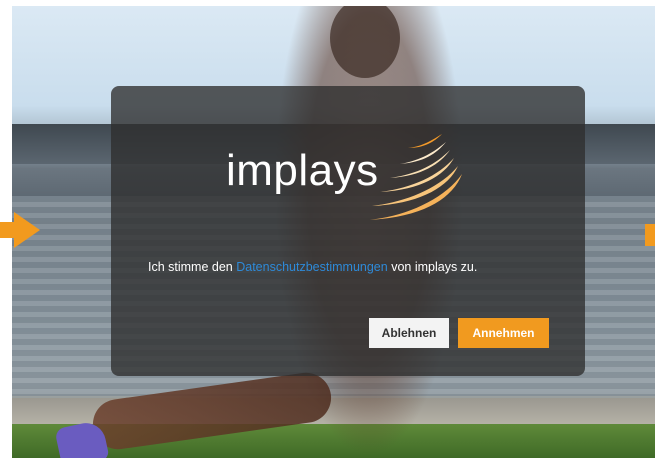 Image resolution: width=655 pixels, height=458 pixels. I want to click on arrow-next-icon, so click(650, 235).